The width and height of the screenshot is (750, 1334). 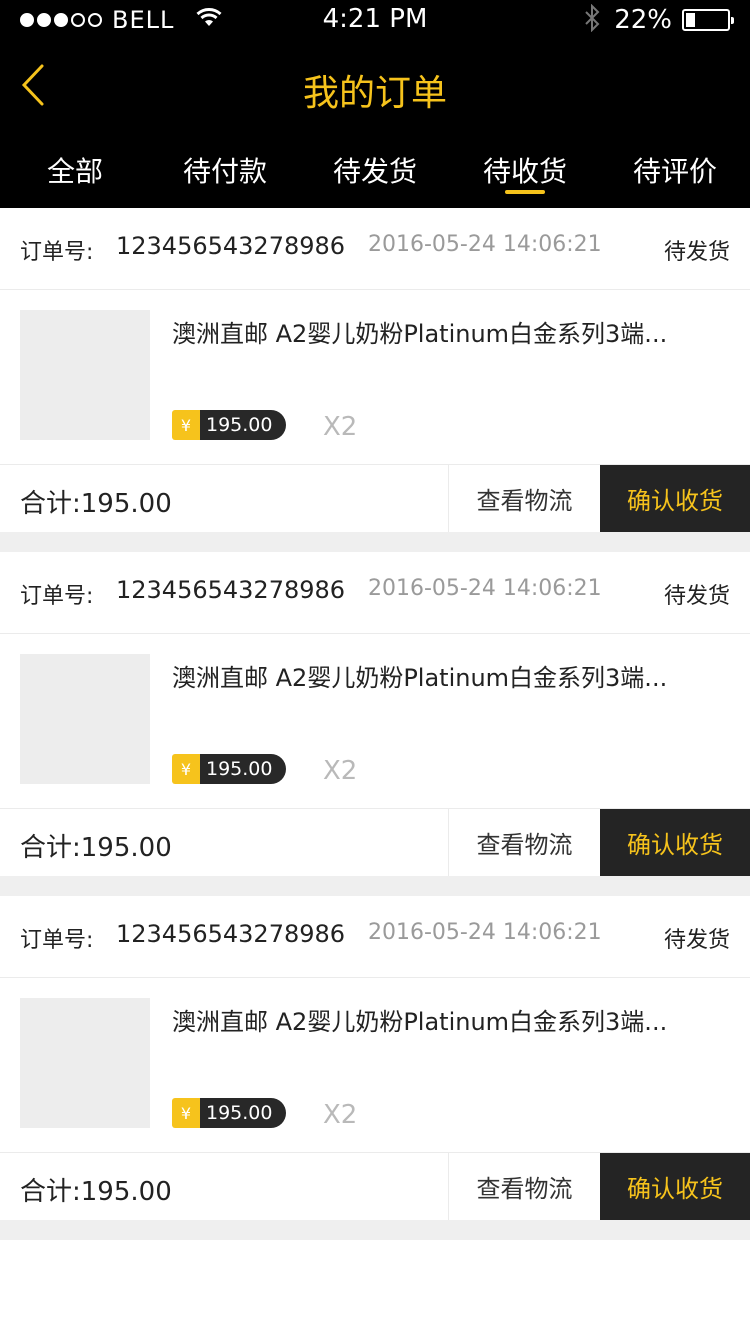 What do you see at coordinates (592, 19) in the screenshot?
I see `bluetooth-icon` at bounding box center [592, 19].